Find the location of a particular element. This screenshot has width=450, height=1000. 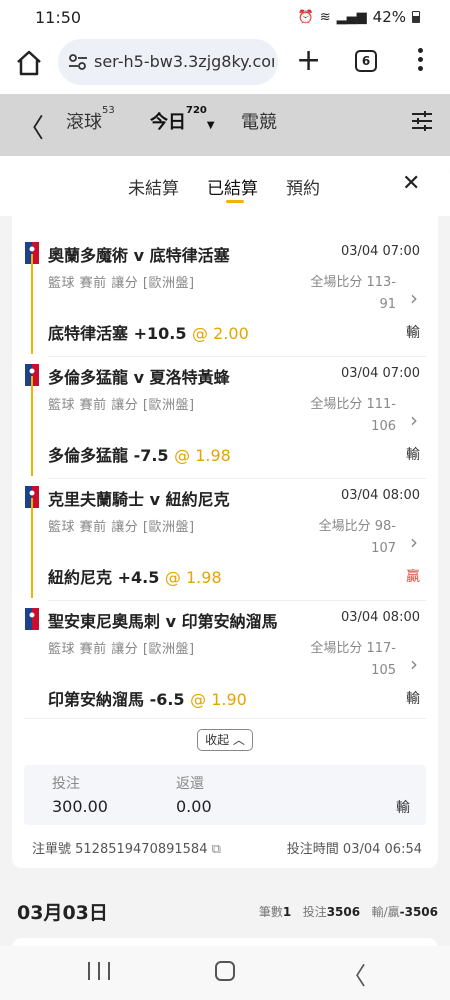

address-bar: ser-h5-bw3.3zjg8ky.com is located at coordinates (168, 62).